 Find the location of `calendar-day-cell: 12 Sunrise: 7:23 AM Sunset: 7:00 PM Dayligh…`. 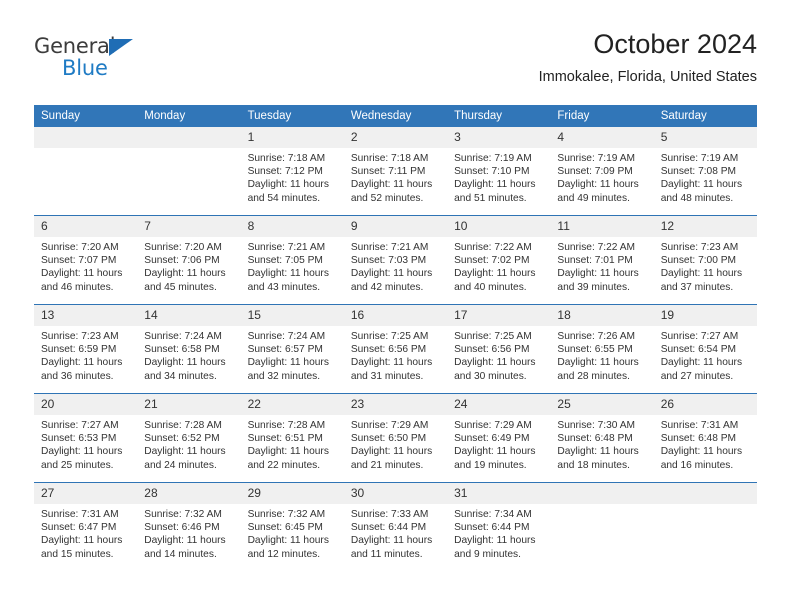

calendar-day-cell: 12 Sunrise: 7:23 AM Sunset: 7:00 PM Dayligh… is located at coordinates (705, 260).